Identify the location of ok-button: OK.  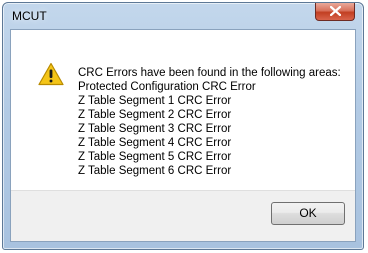
(308, 213).